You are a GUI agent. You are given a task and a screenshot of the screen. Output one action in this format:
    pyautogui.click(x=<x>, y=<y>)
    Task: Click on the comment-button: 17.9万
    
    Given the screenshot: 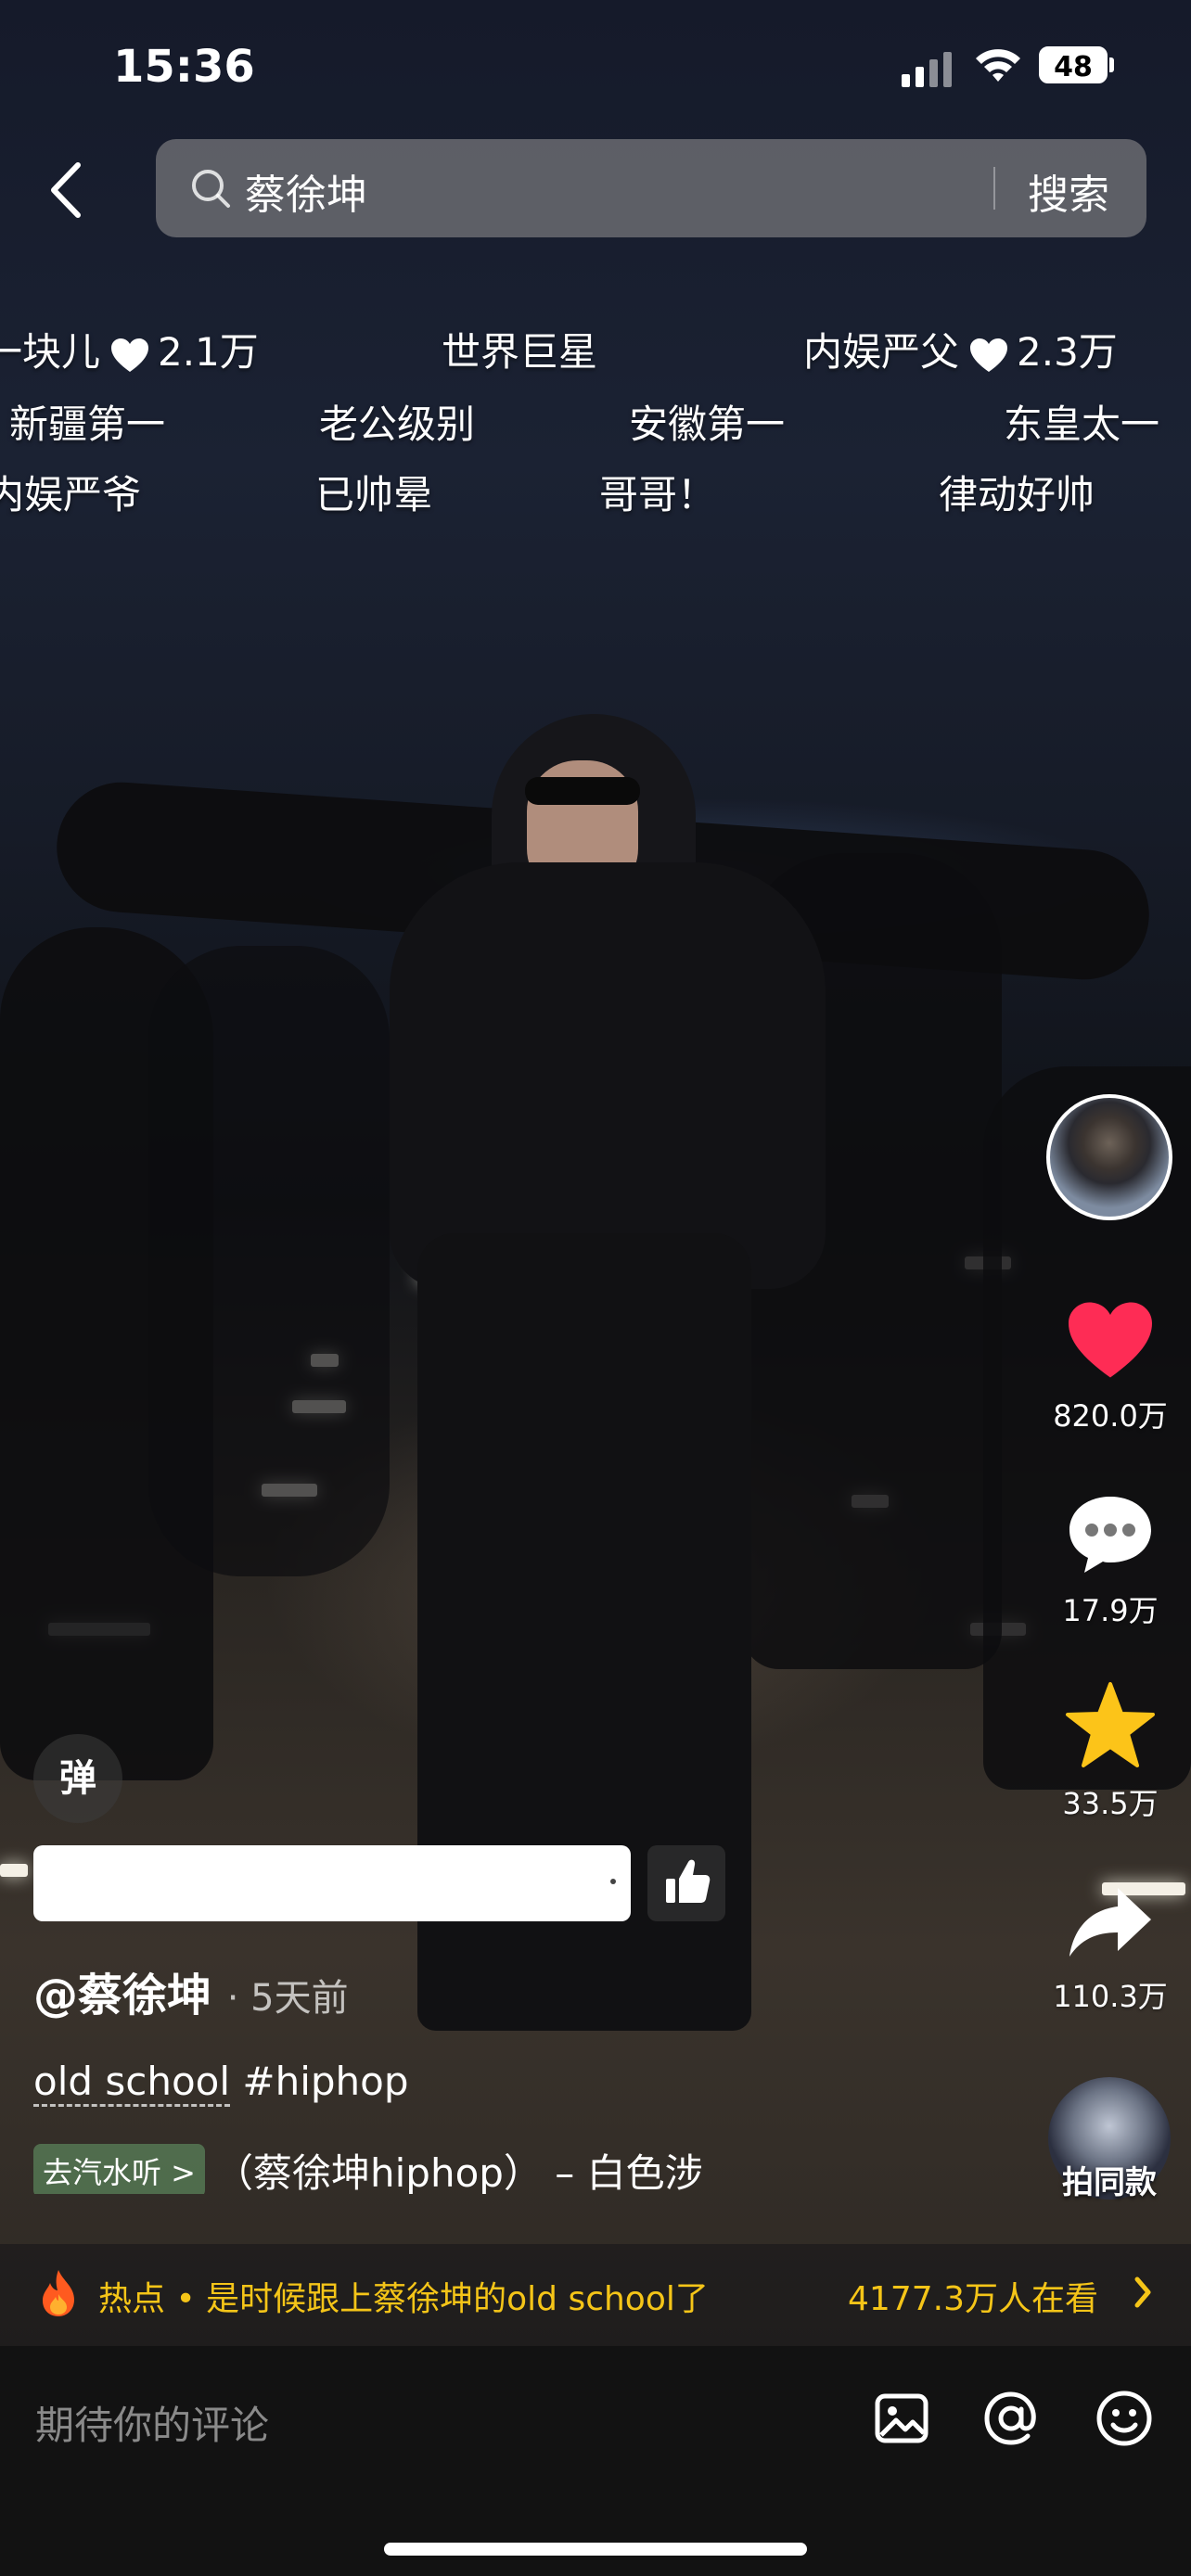 What is the action you would take?
    pyautogui.click(x=1110, y=1560)
    